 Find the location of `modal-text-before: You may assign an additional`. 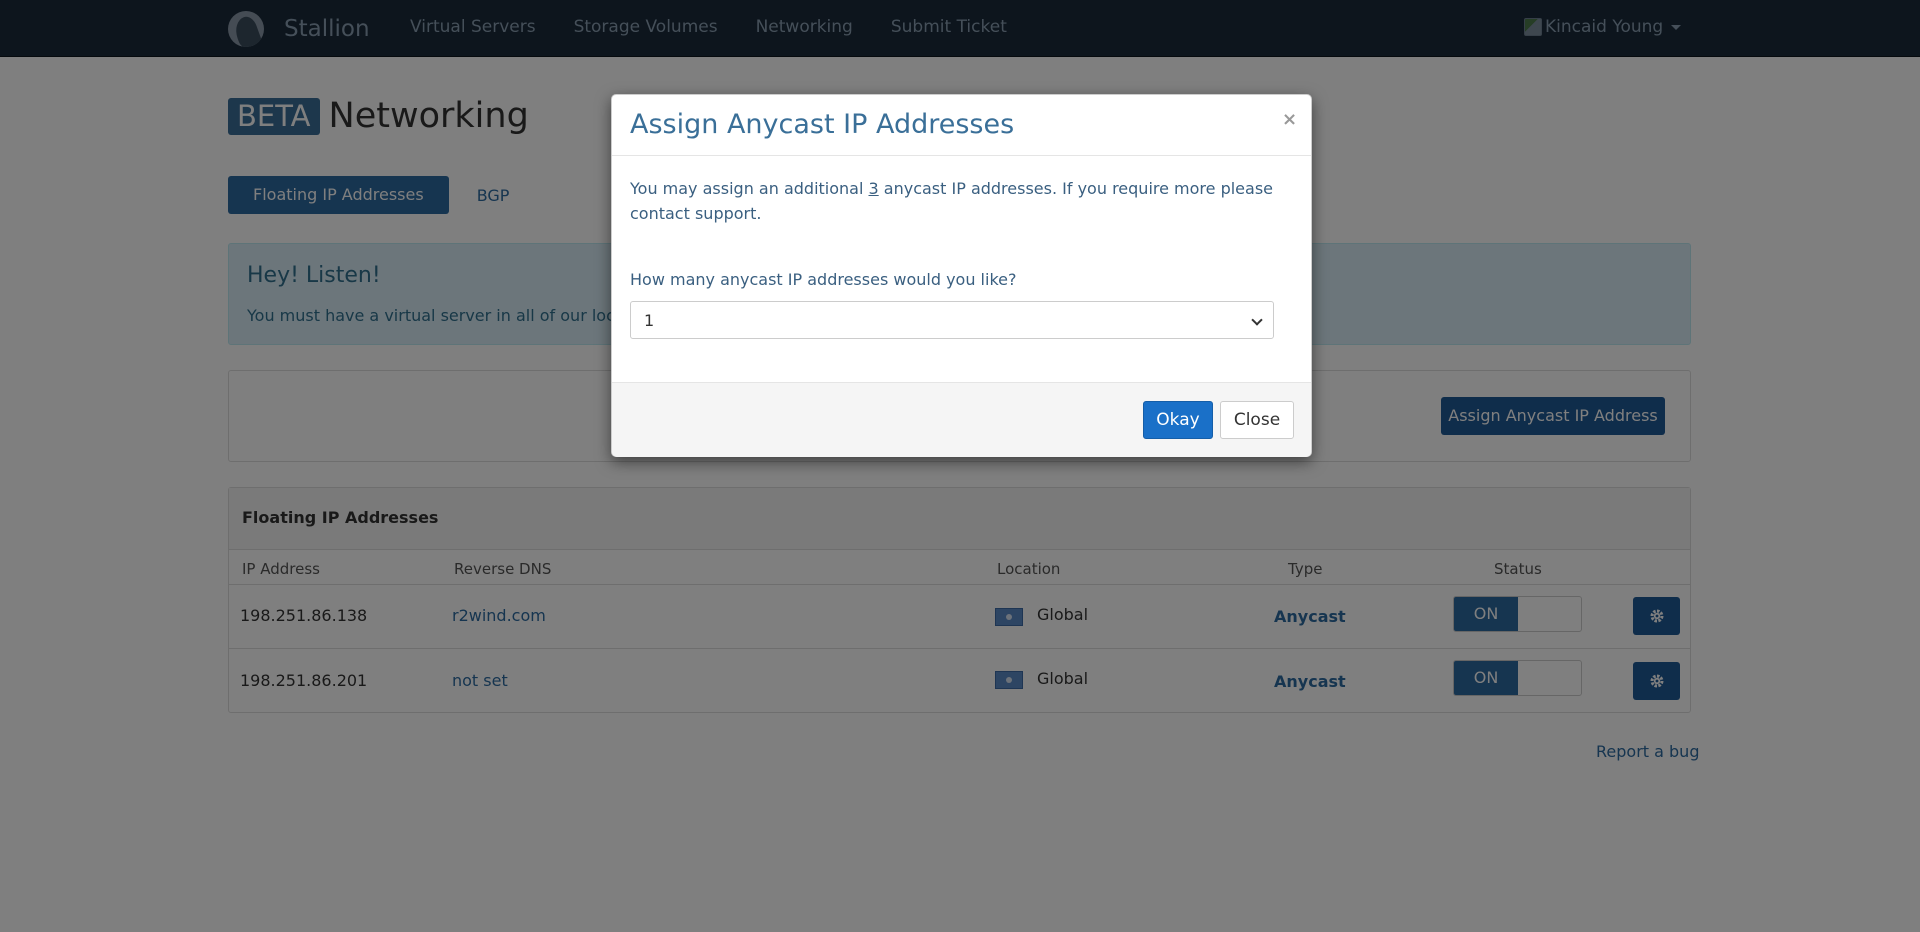

modal-text-before: You may assign an additional is located at coordinates (749, 188).